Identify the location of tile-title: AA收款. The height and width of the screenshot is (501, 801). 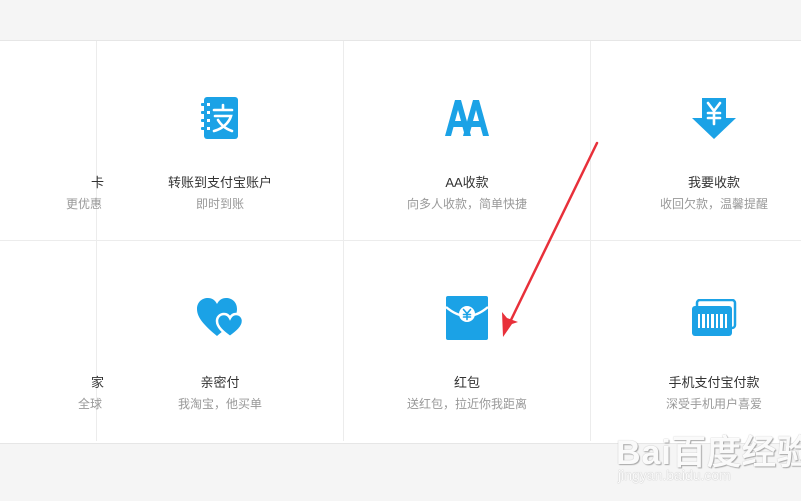
(467, 182).